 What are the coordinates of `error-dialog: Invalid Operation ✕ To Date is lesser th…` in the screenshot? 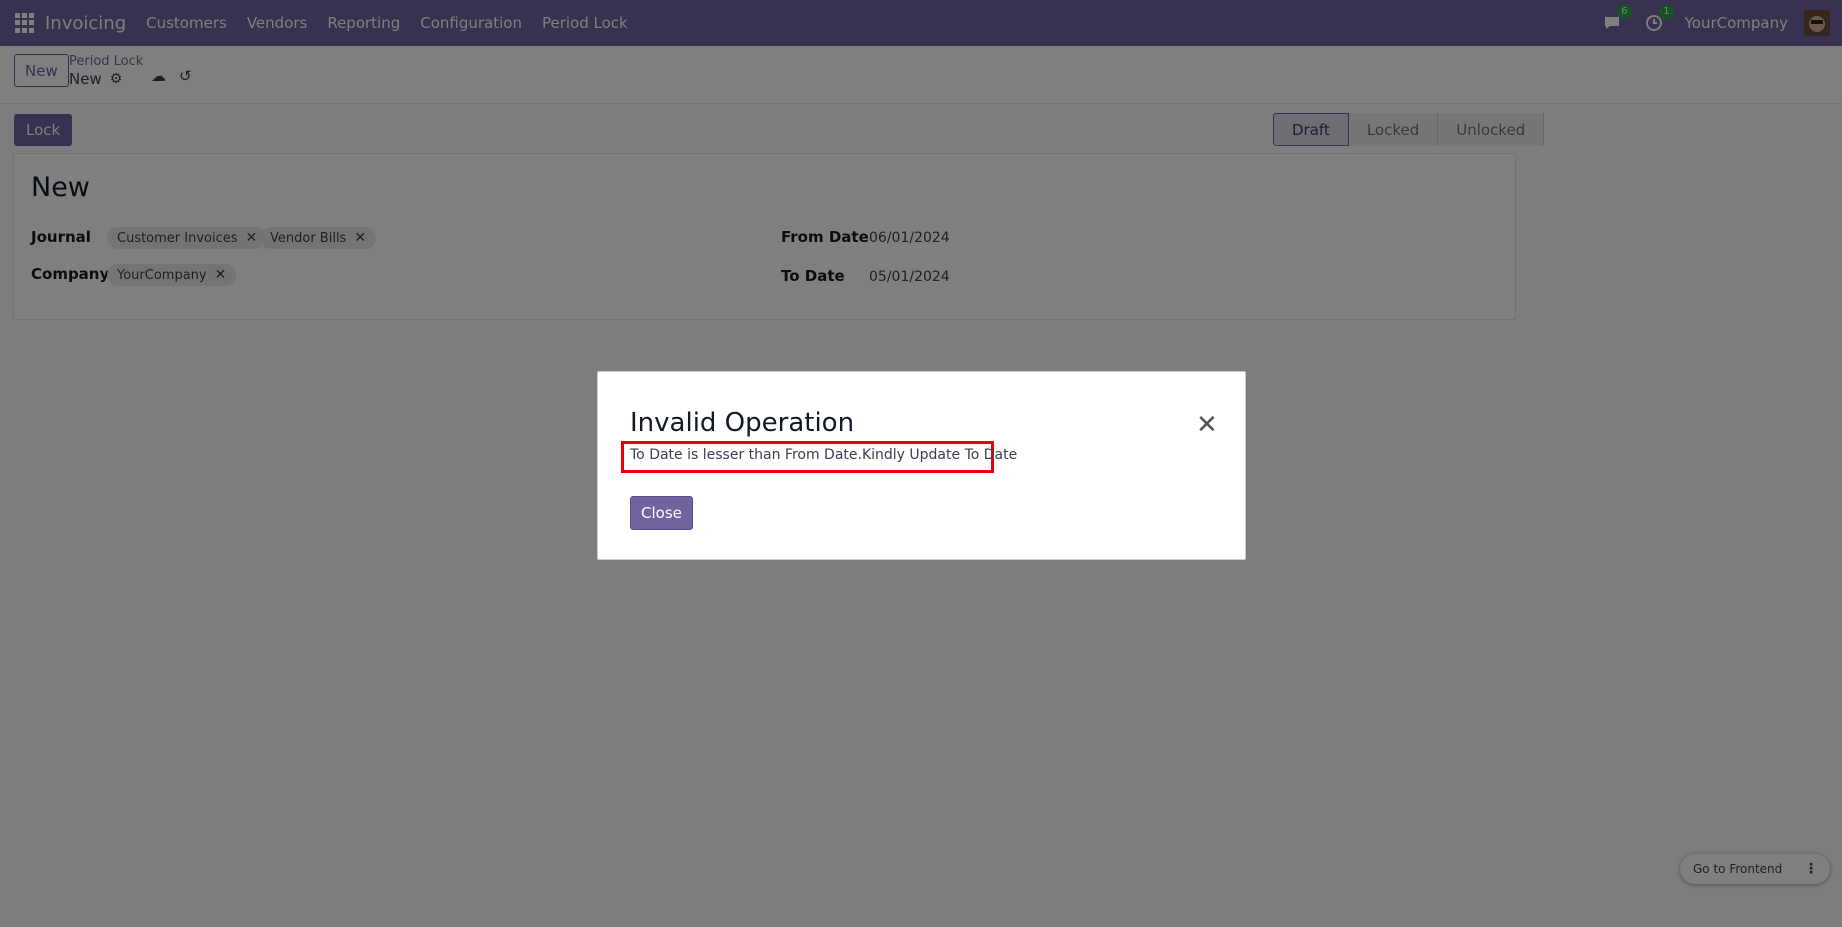 It's located at (921, 465).